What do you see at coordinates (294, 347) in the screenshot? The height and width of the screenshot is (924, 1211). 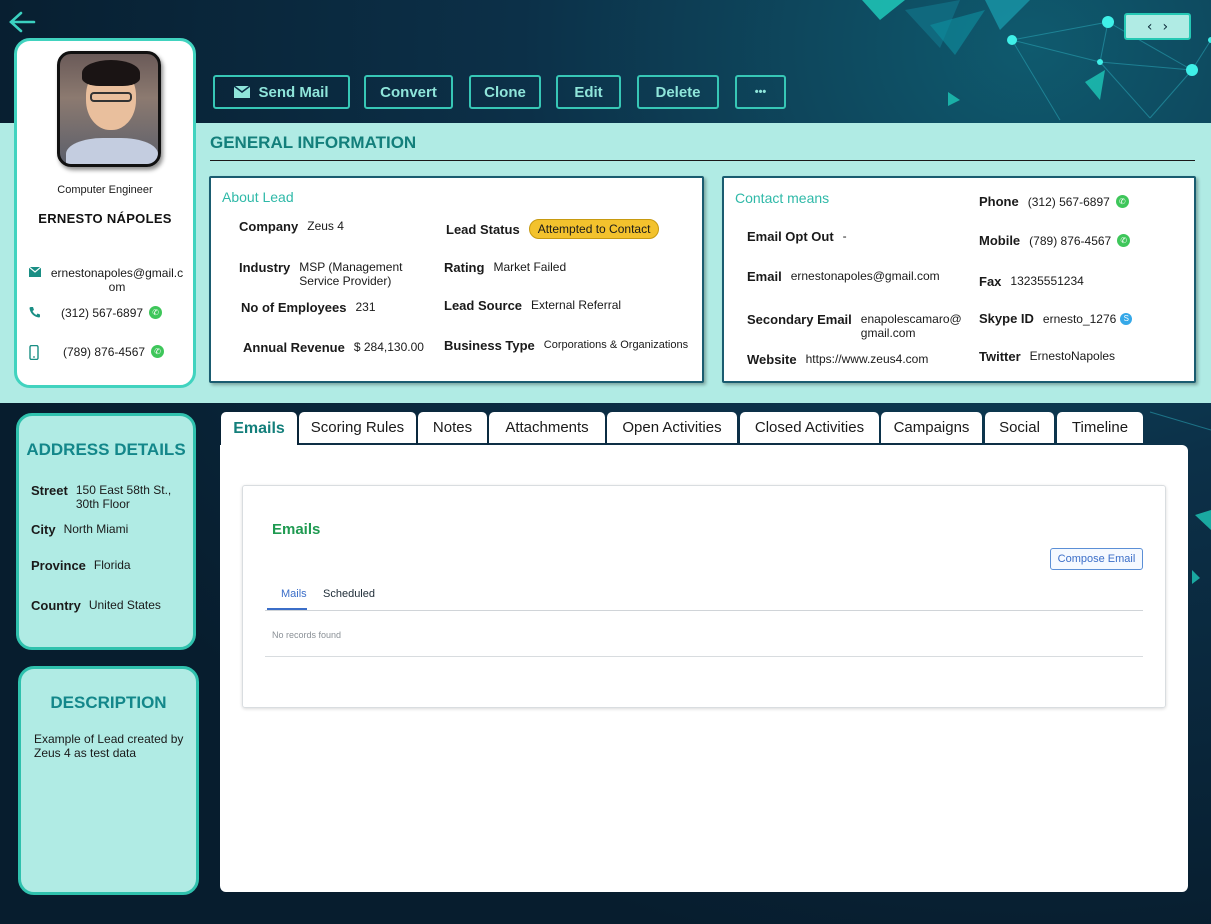 I see `revenue-label: Annual Revenue` at bounding box center [294, 347].